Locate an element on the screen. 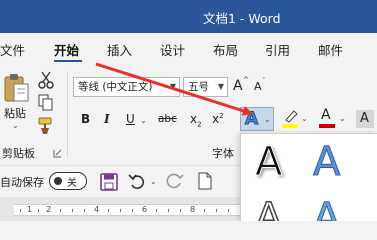 The width and height of the screenshot is (377, 240). character-shading-button: A is located at coordinates (365, 119).